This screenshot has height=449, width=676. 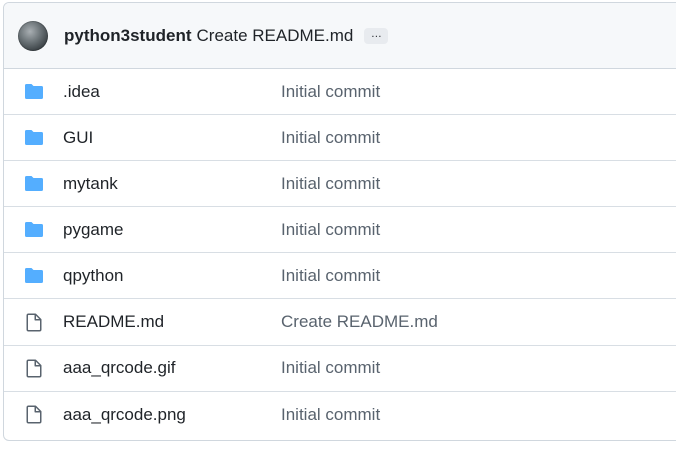 I want to click on file-row: .idea Initial commit, so click(x=340, y=92).